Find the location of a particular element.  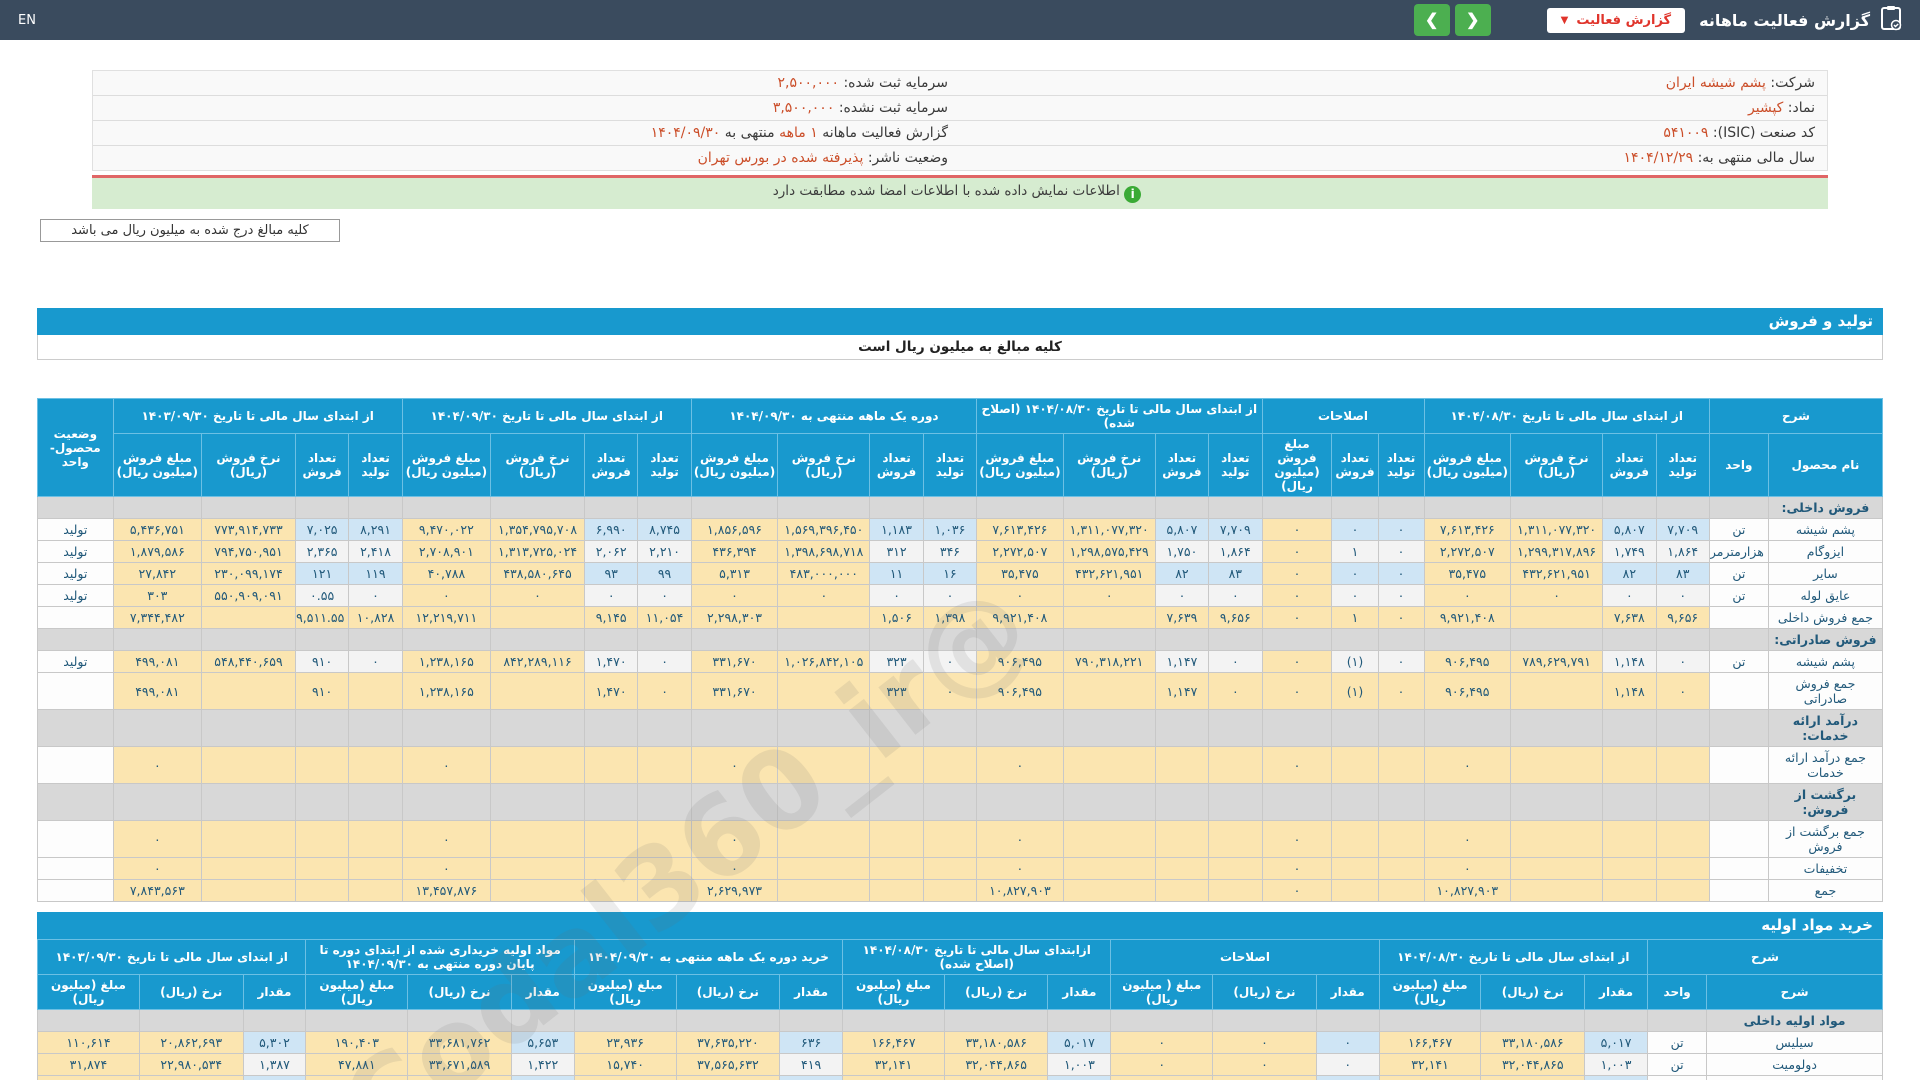

value-cell: ۲۲,۹۸۰,۵۳۴ is located at coordinates (191, 1064).